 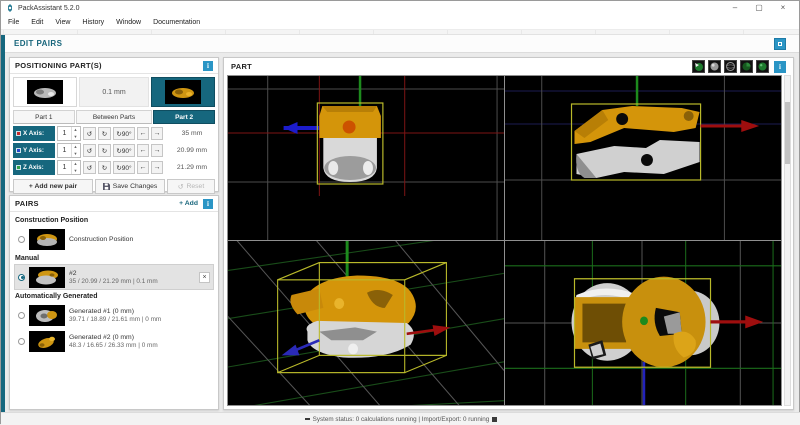 What do you see at coordinates (143, 133) in the screenshot?
I see `x-move-left-button: ←` at bounding box center [143, 133].